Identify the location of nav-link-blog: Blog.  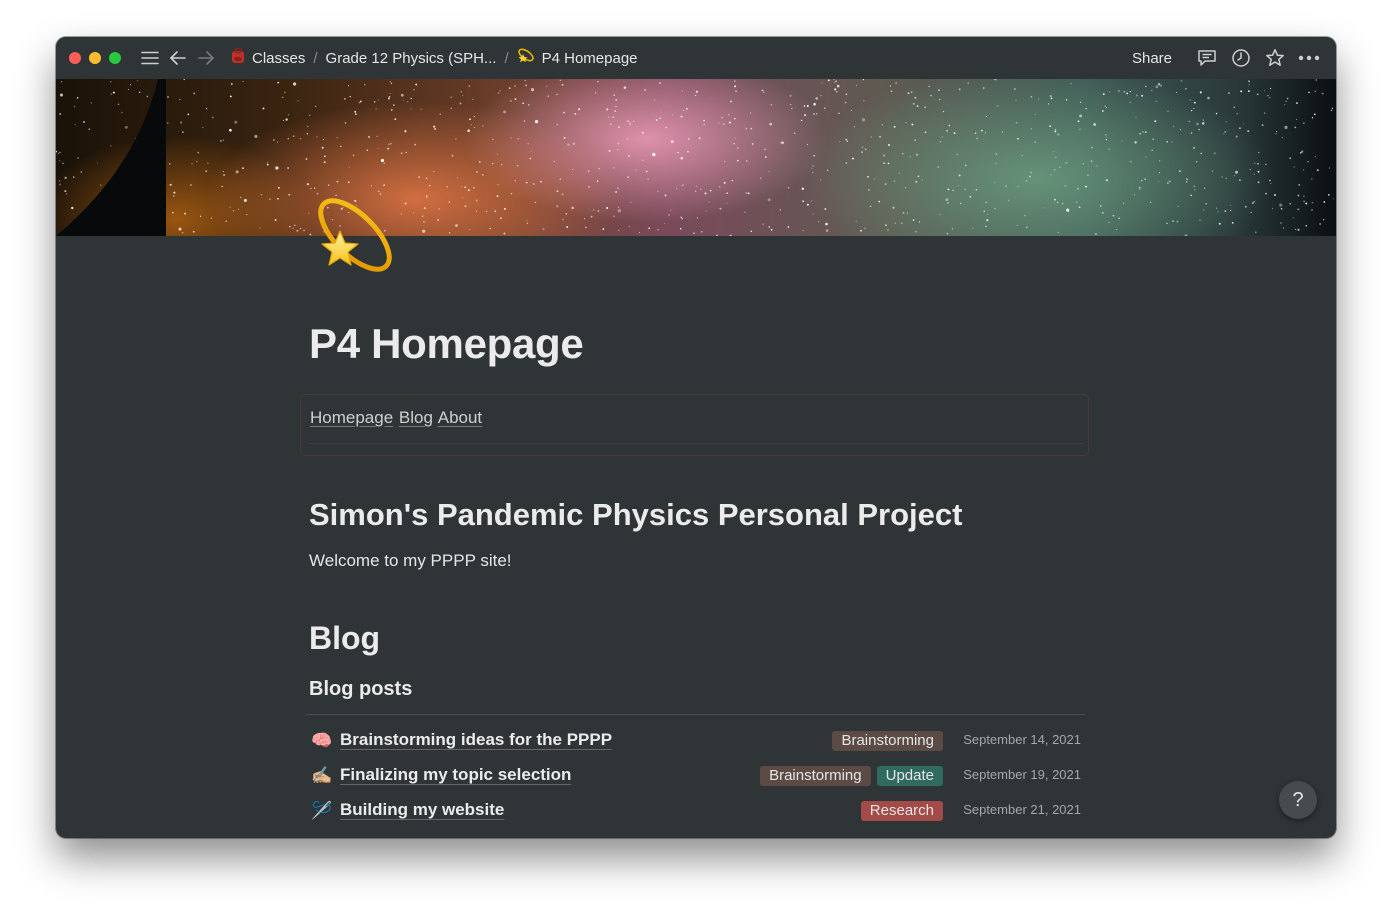
(416, 417).